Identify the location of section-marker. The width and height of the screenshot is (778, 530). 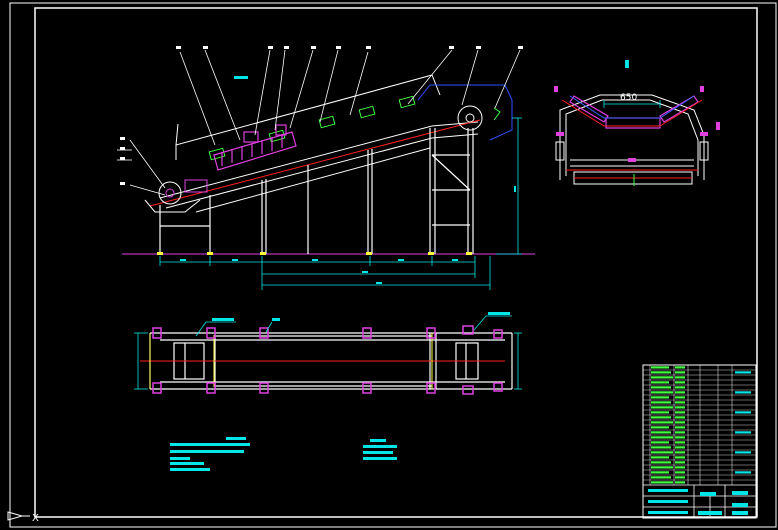
(627, 64).